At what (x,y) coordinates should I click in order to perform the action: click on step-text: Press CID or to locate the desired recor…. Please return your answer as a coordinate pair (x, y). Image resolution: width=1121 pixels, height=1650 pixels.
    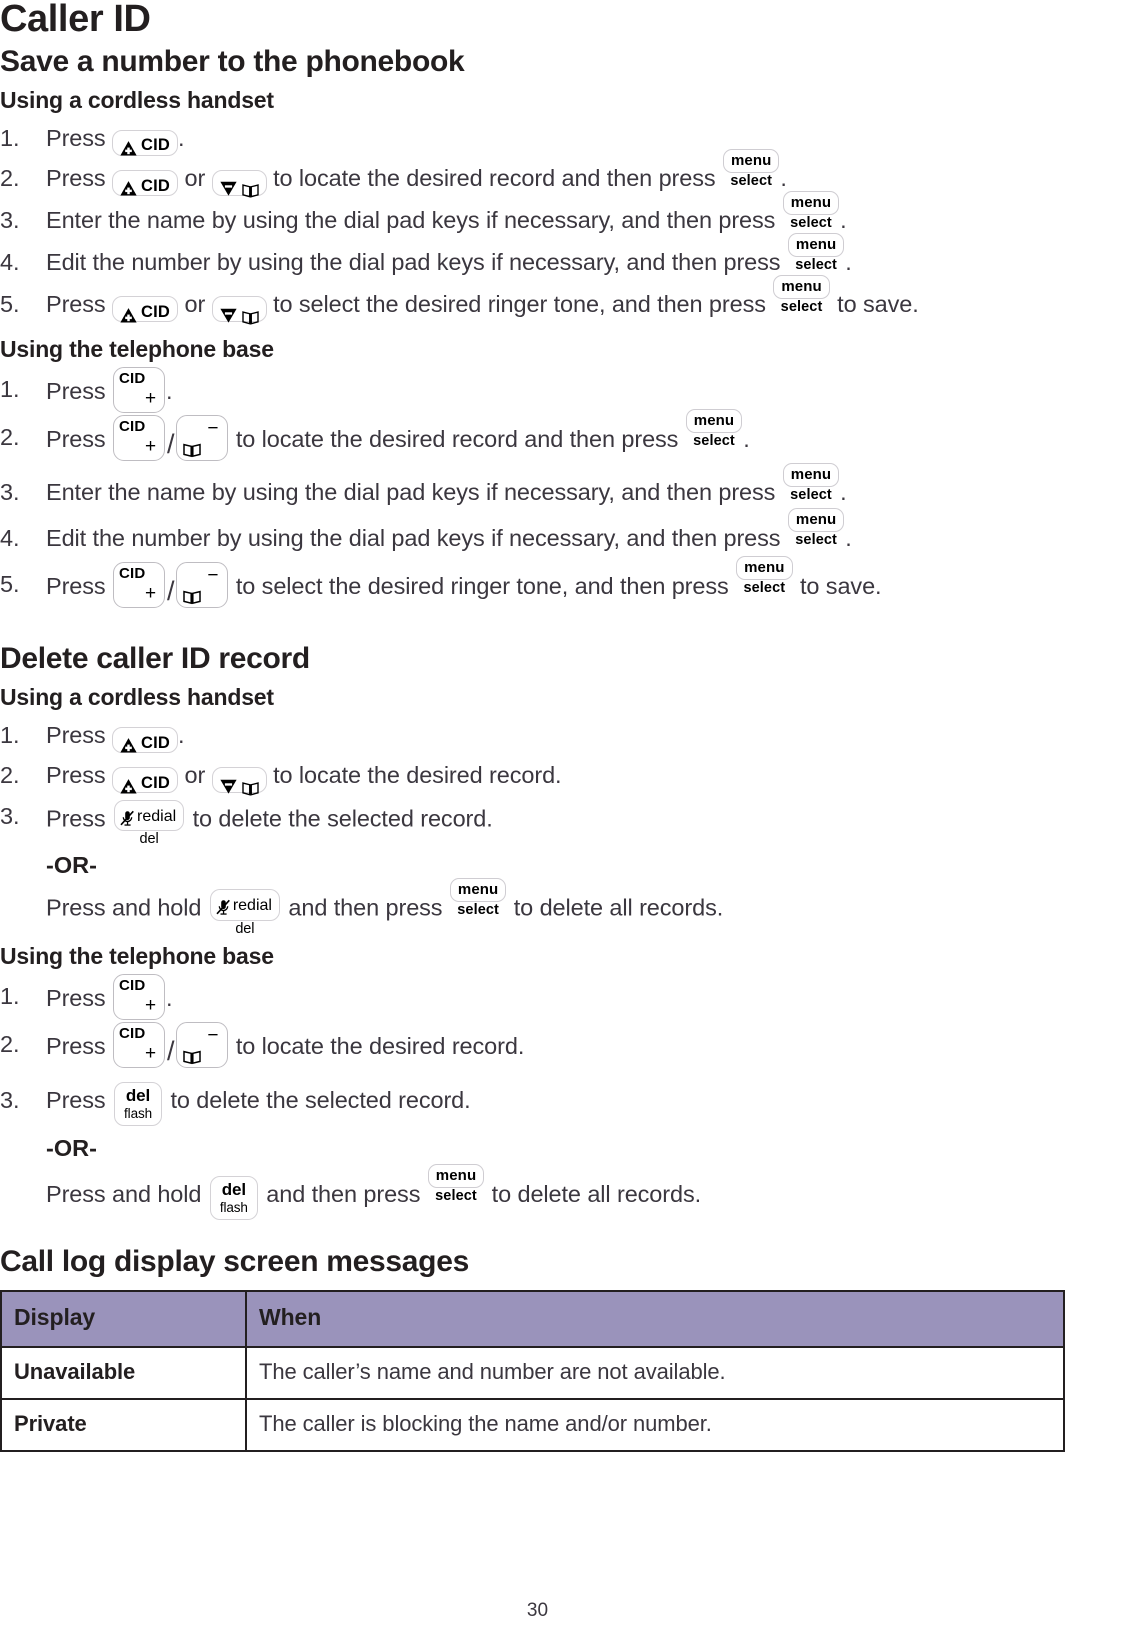
    Looking at the image, I should click on (560, 775).